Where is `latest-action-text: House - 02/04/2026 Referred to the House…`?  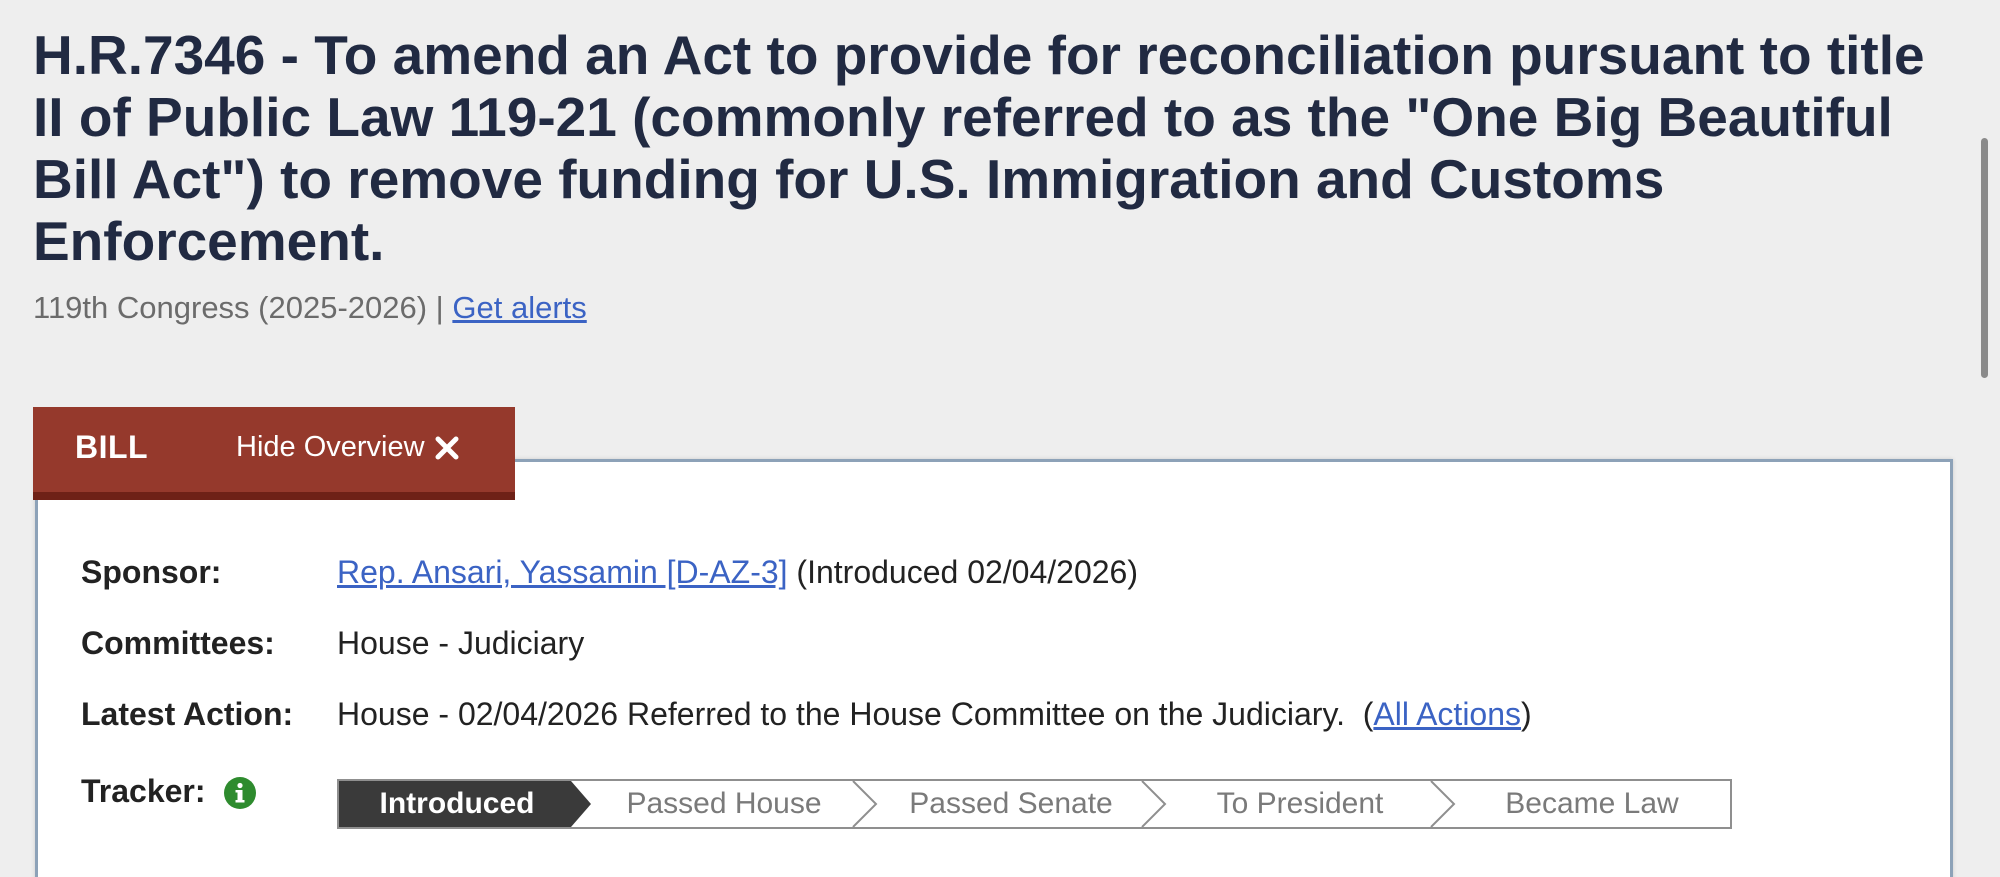 latest-action-text: House - 02/04/2026 Referred to the House… is located at coordinates (841, 714).